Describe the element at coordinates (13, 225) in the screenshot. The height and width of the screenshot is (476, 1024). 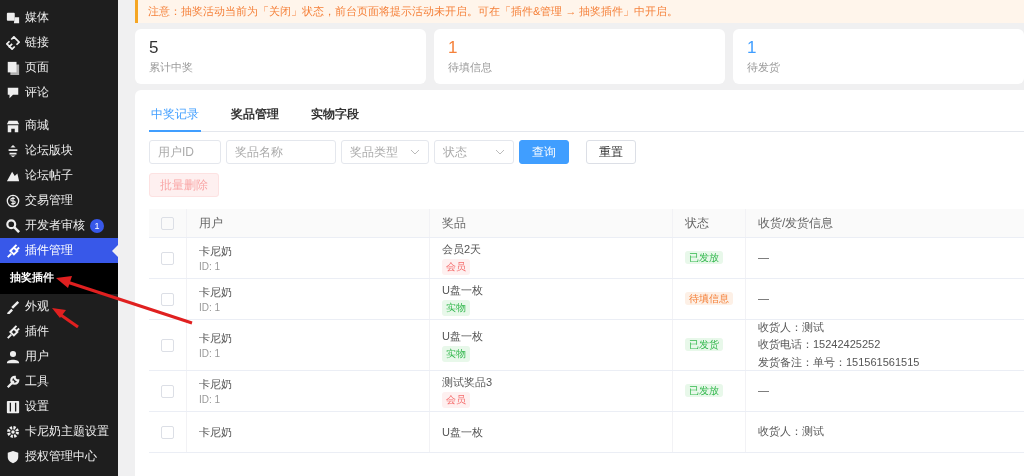
I see `search-icon` at that location.